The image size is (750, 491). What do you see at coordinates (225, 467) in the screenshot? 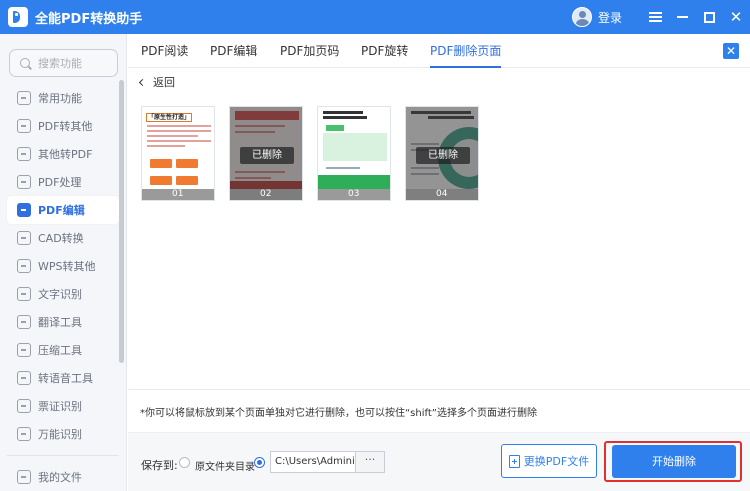
I see `source-folder-label: 原文件夹目录` at bounding box center [225, 467].